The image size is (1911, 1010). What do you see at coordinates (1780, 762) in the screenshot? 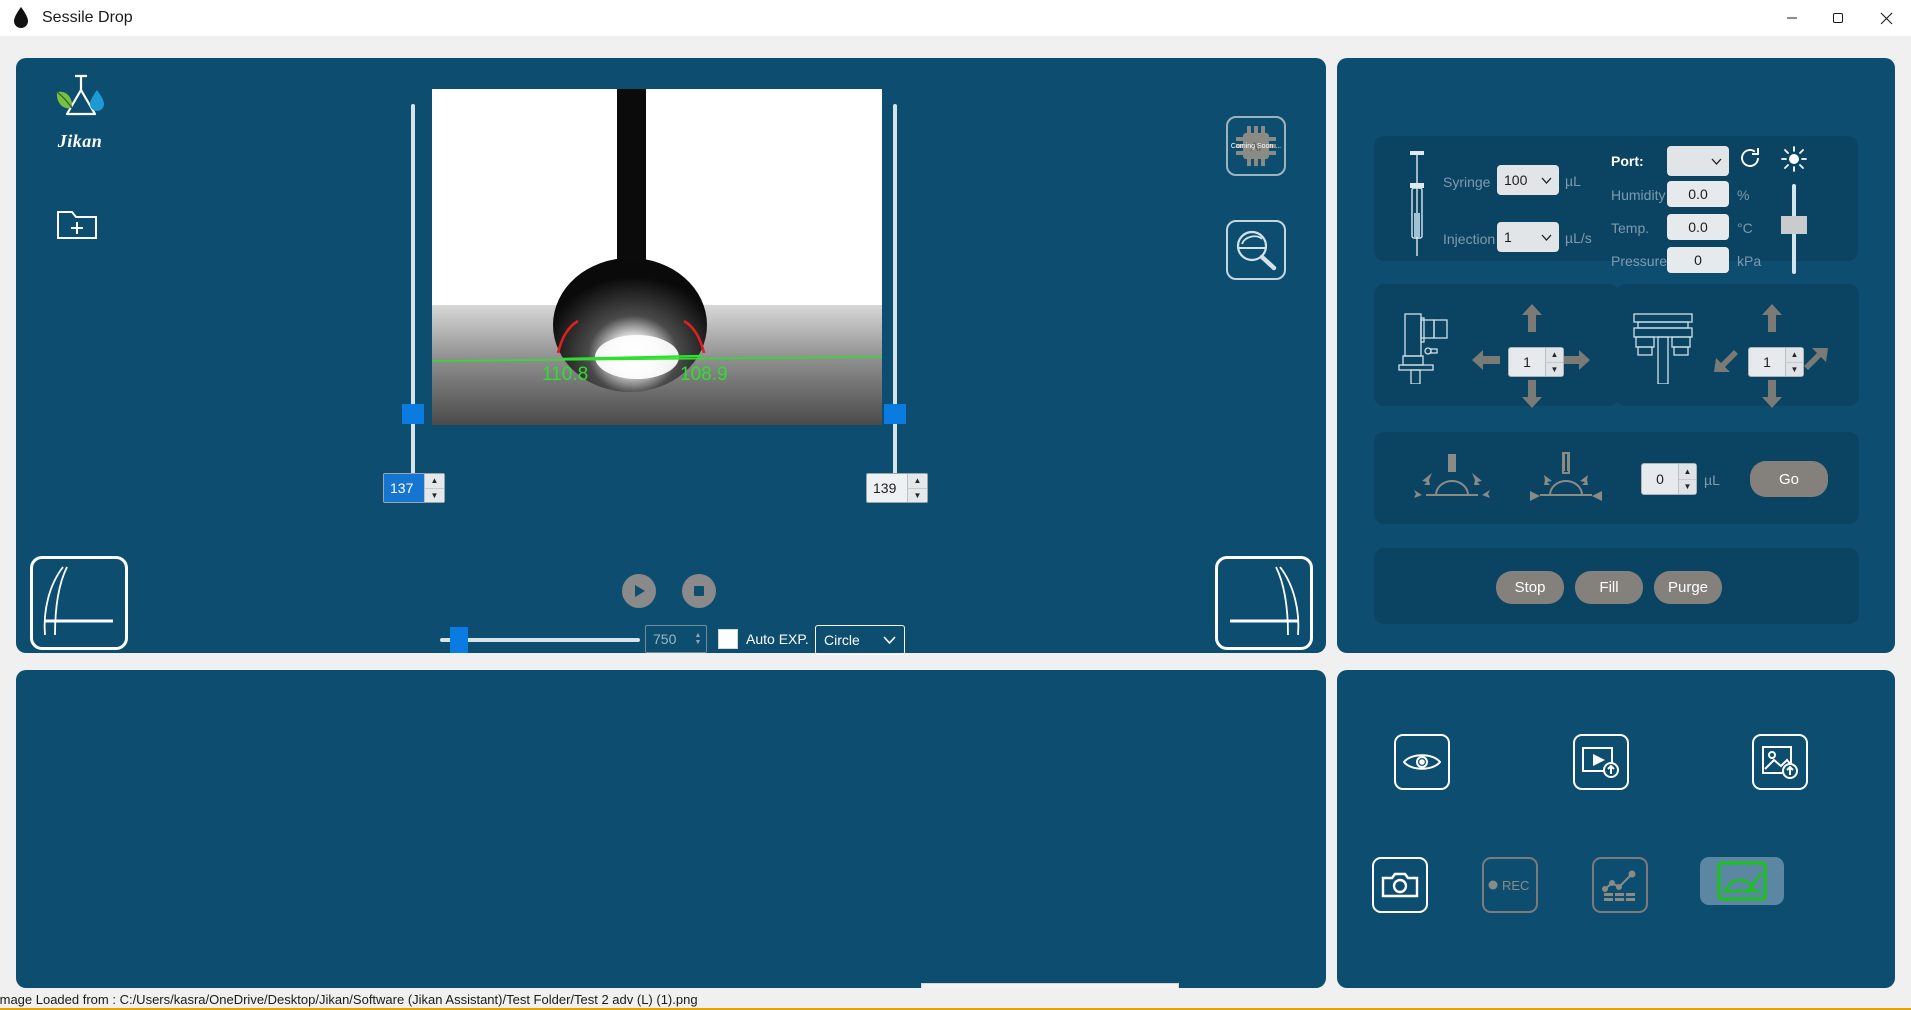
I see `upload-image-icon` at bounding box center [1780, 762].